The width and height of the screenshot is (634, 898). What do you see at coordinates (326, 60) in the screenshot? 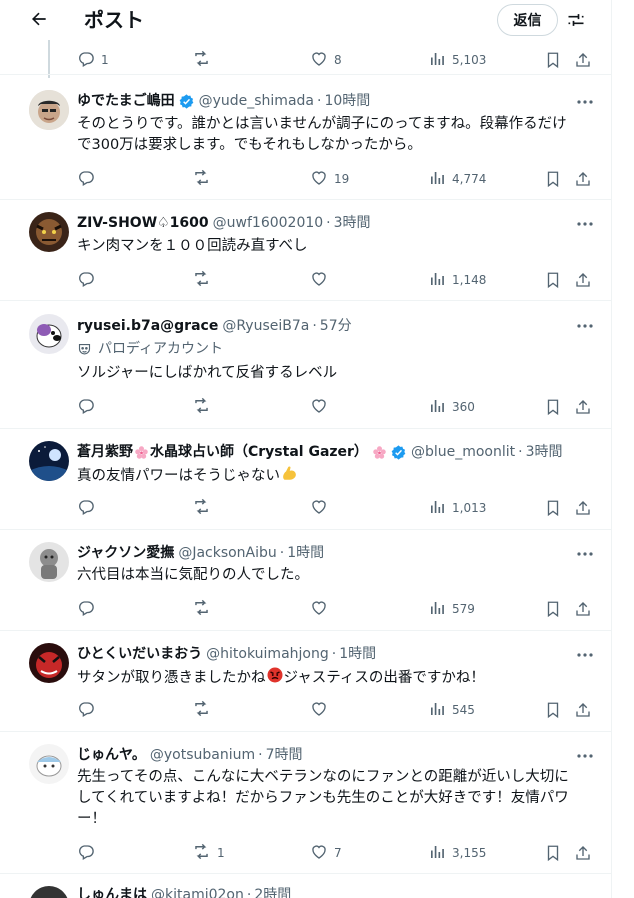
I see `like-action: 8` at bounding box center [326, 60].